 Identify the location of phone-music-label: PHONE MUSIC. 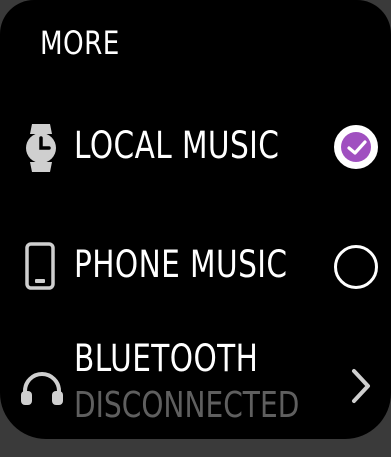
(181, 264).